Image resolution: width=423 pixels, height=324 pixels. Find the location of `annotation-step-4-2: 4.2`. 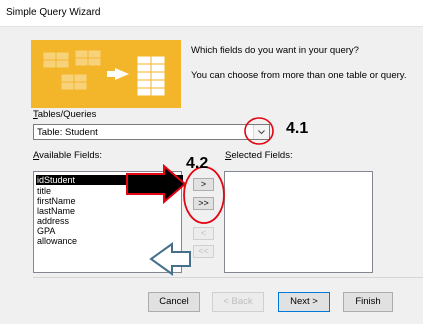

annotation-step-4-2: 4.2 is located at coordinates (197, 163).